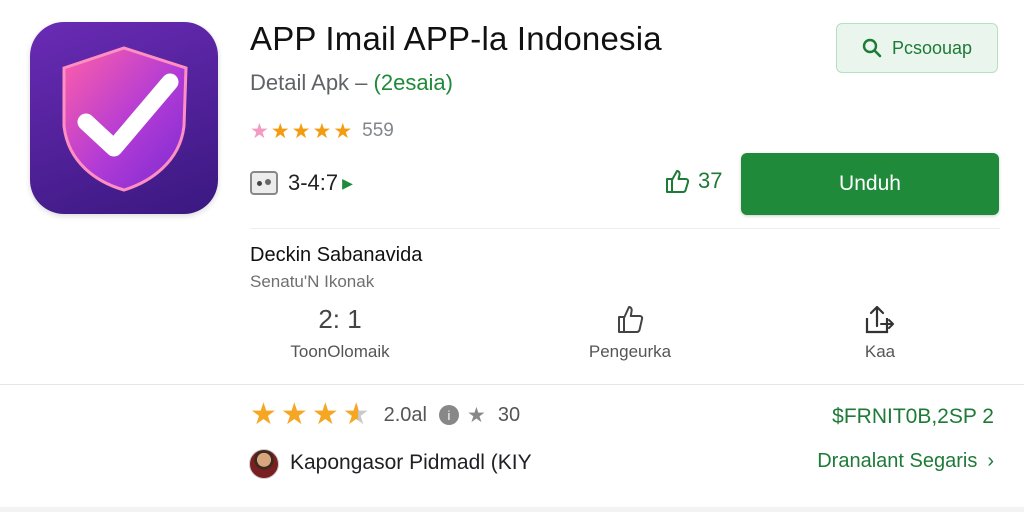  I want to click on app-icon, so click(124, 118).